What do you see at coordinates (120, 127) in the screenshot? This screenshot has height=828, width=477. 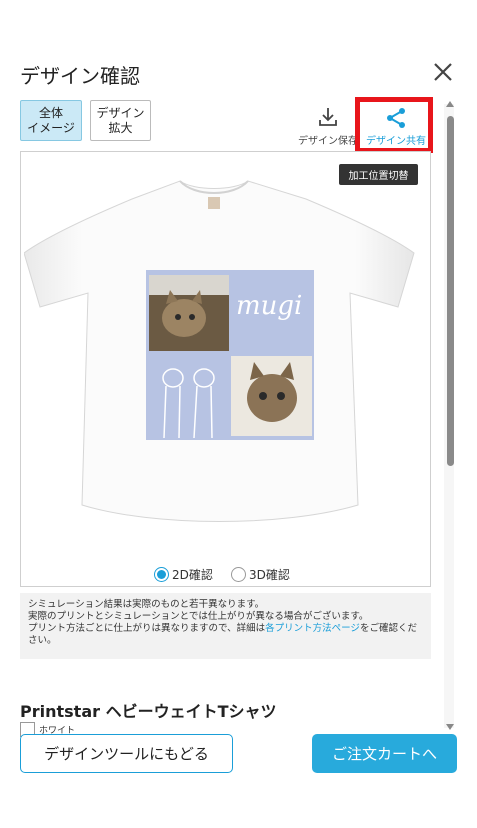 I see `tab-design-zoom-line2: 拡大` at bounding box center [120, 127].